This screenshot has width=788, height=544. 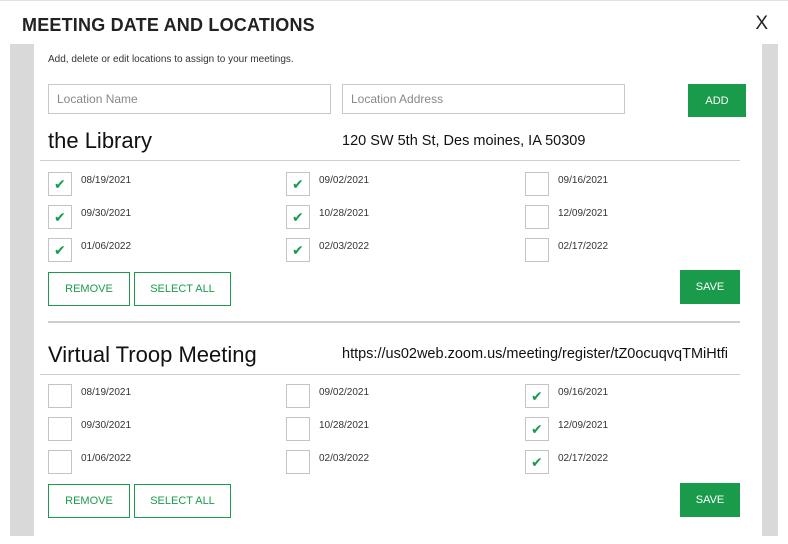 What do you see at coordinates (483, 99) in the screenshot?
I see `location-address-input` at bounding box center [483, 99].